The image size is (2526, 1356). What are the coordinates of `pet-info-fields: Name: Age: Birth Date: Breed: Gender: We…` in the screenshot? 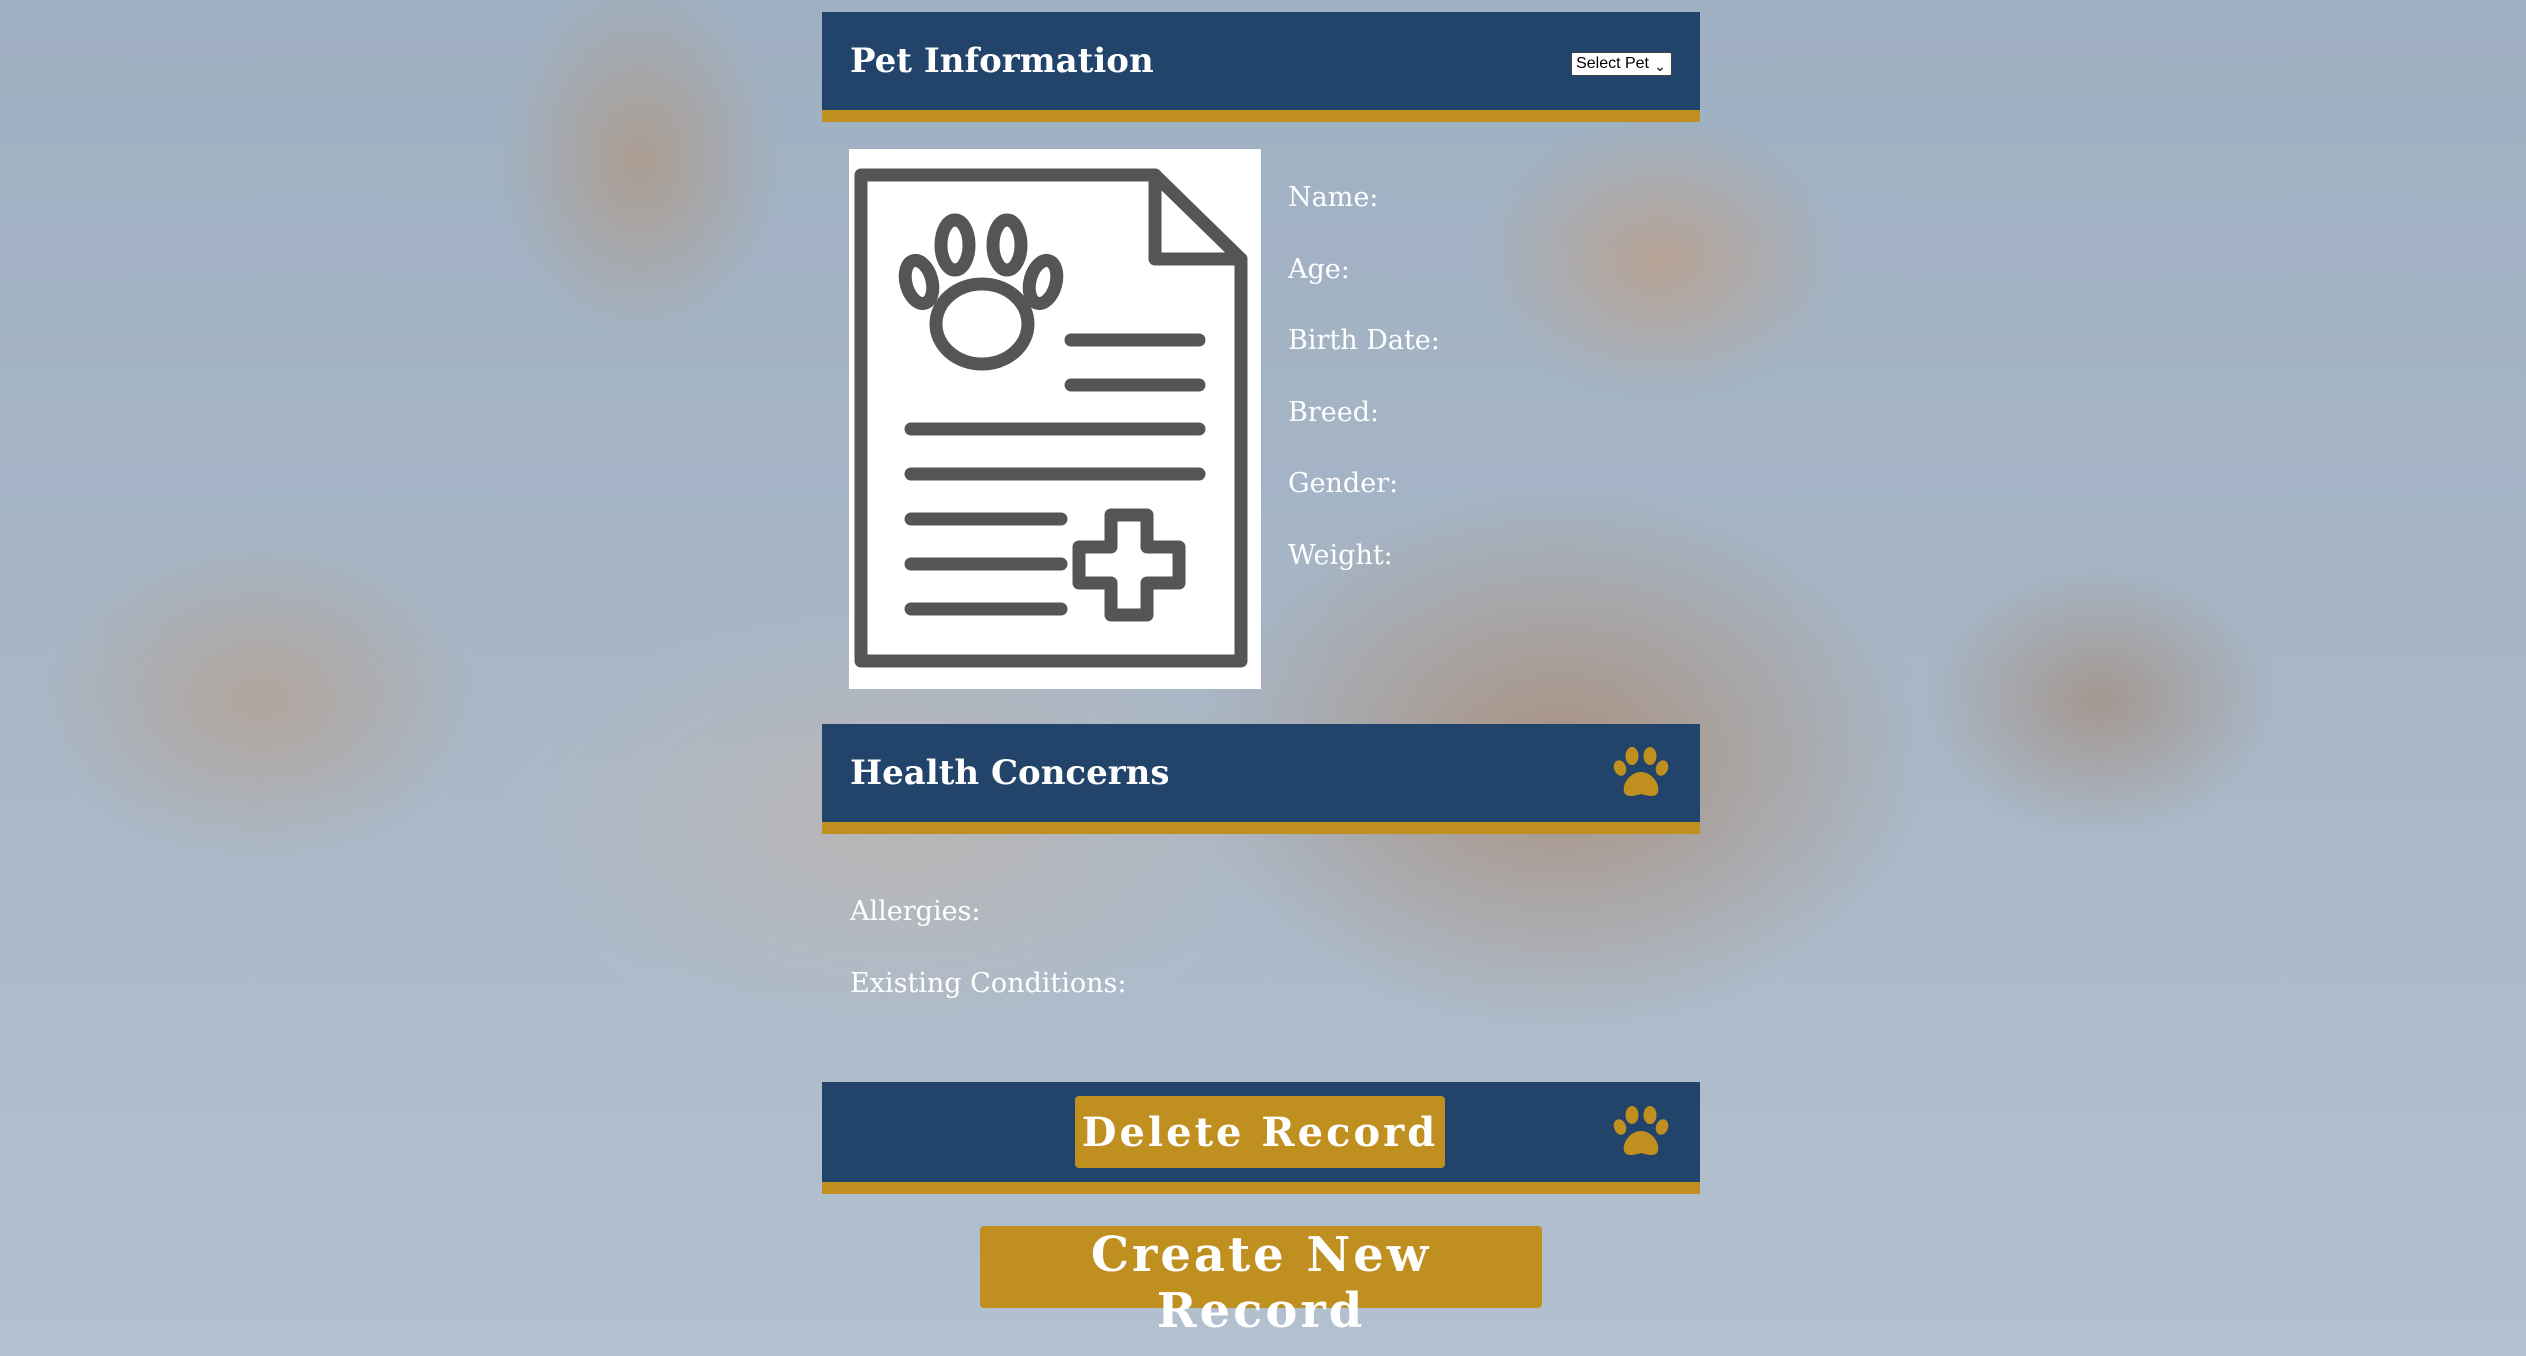 It's located at (1364, 396).